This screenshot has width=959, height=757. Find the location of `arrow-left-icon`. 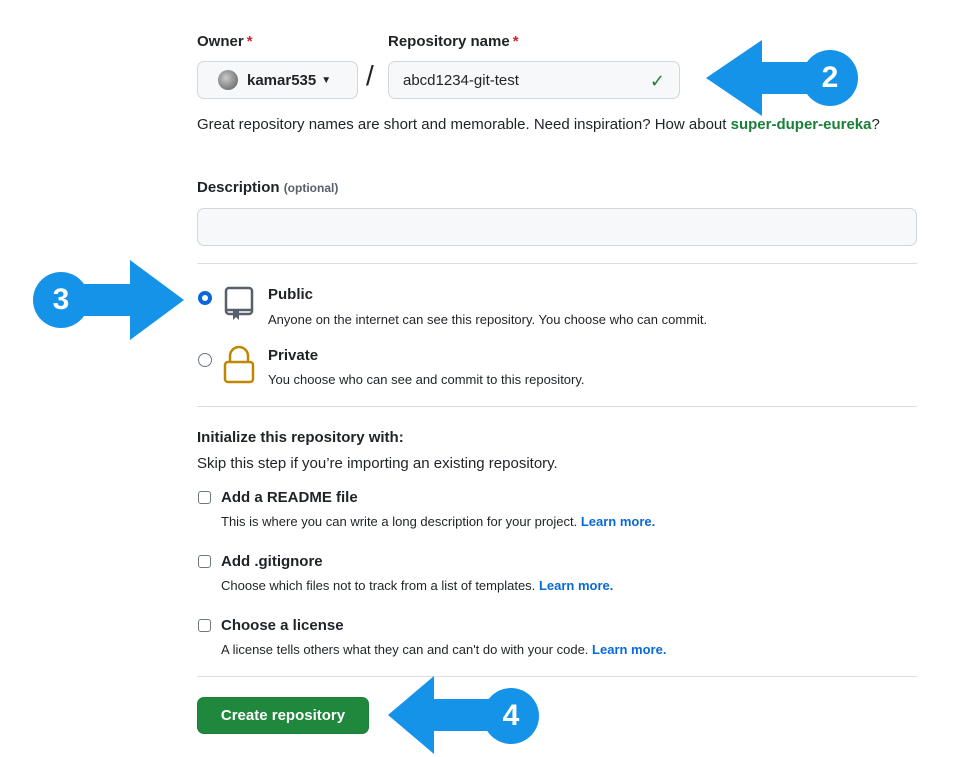

arrow-left-icon is located at coordinates (761, 78).